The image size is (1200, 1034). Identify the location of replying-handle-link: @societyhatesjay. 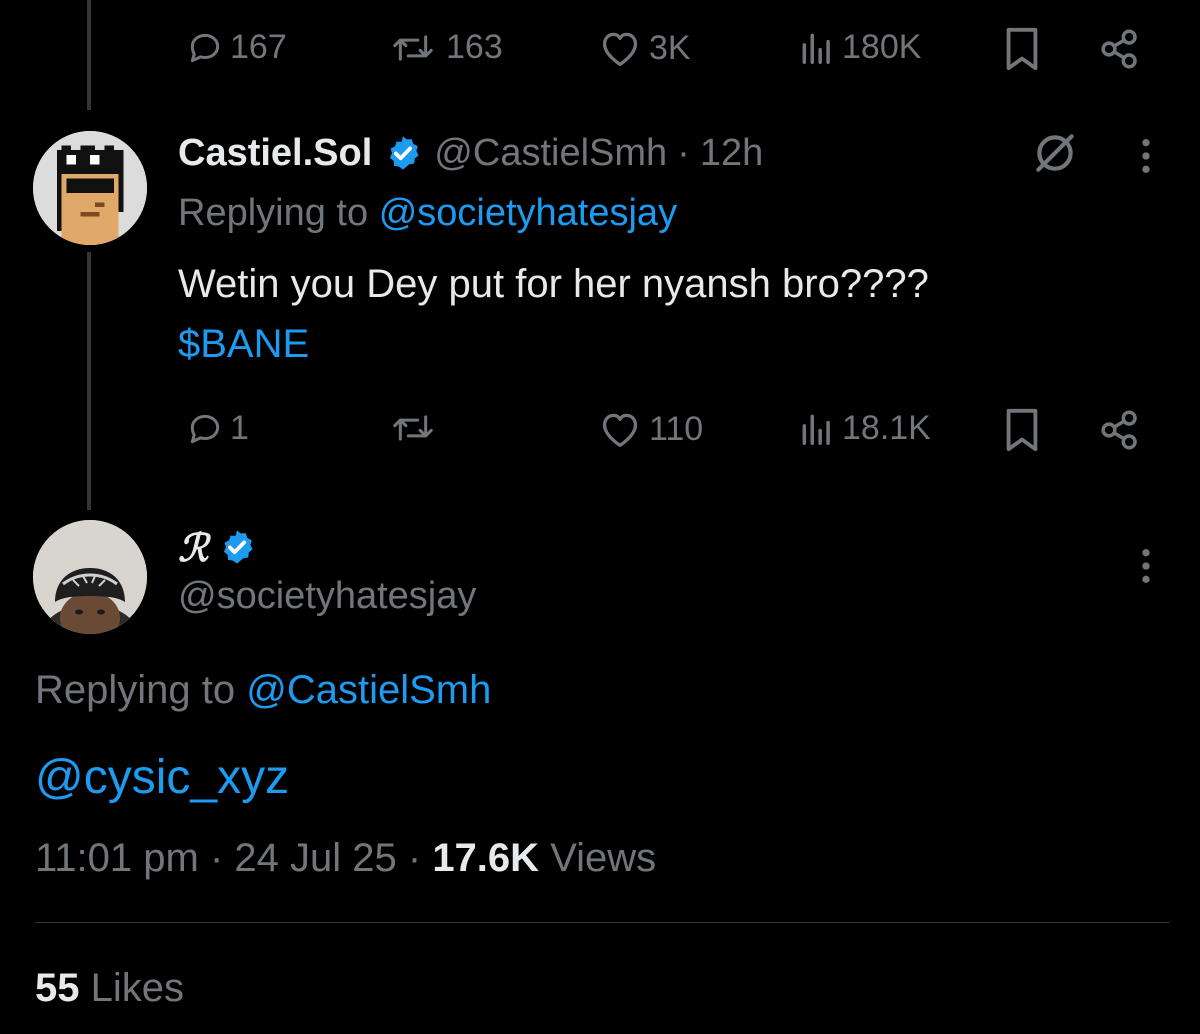
(528, 213).